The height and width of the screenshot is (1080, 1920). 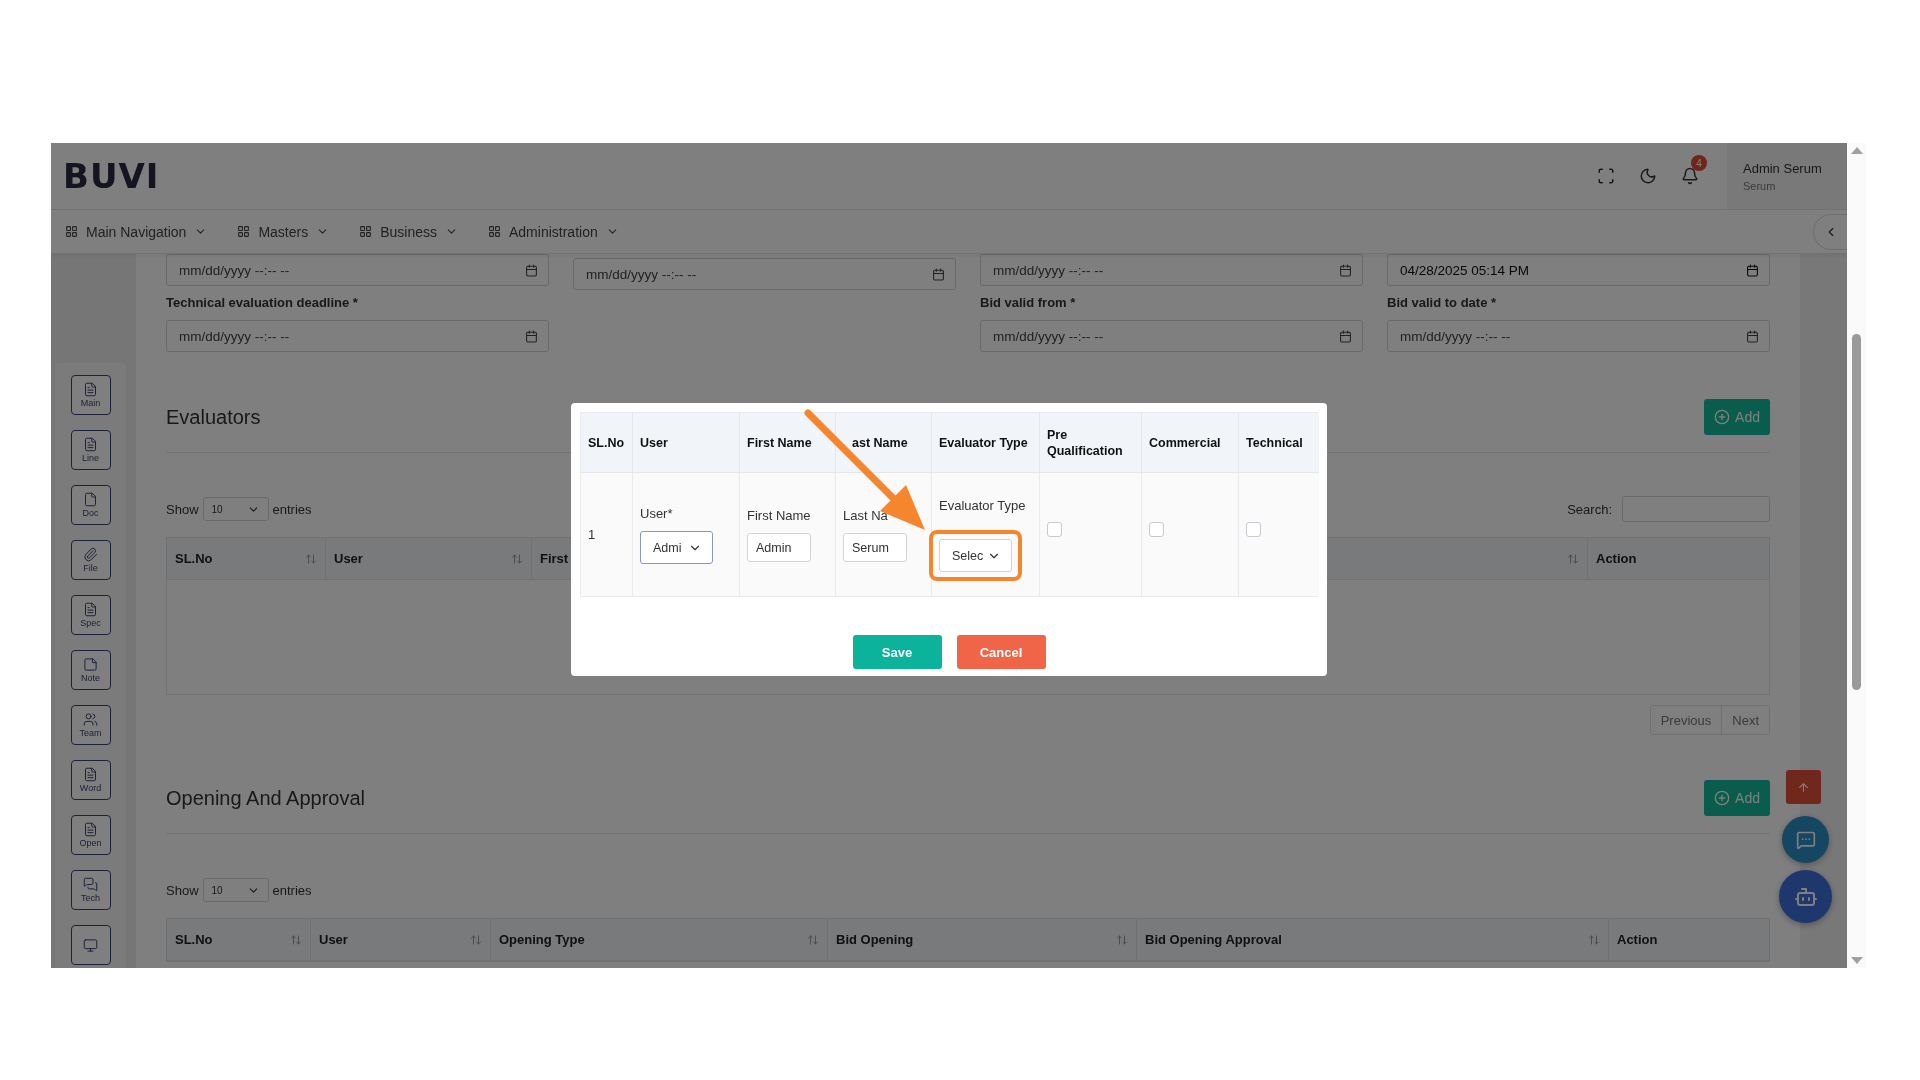 What do you see at coordinates (111, 176) in the screenshot?
I see `logo: BUVI` at bounding box center [111, 176].